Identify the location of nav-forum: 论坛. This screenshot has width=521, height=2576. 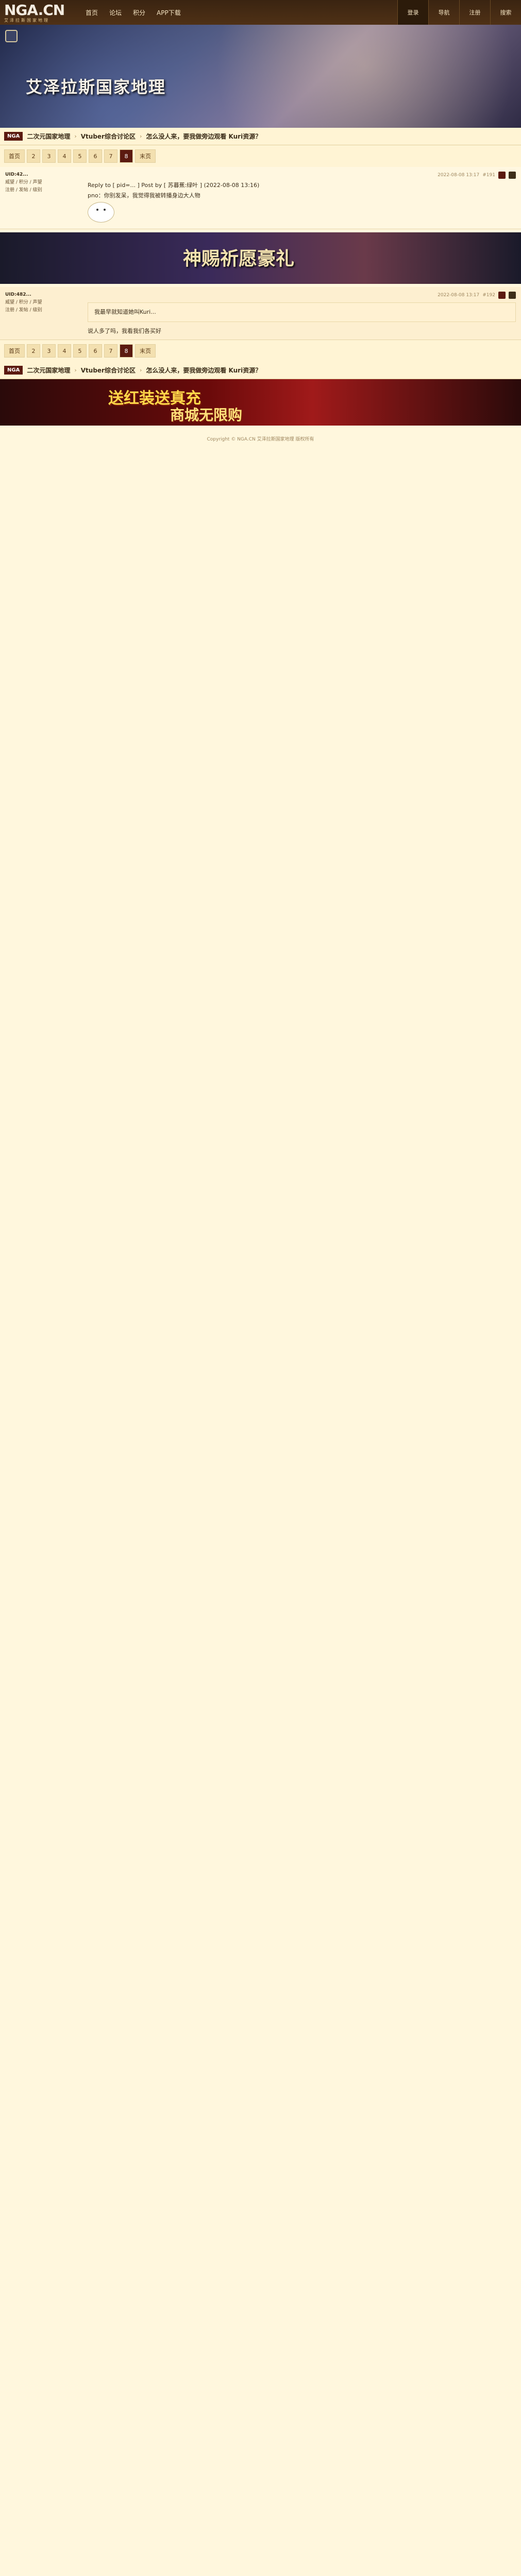
(115, 12).